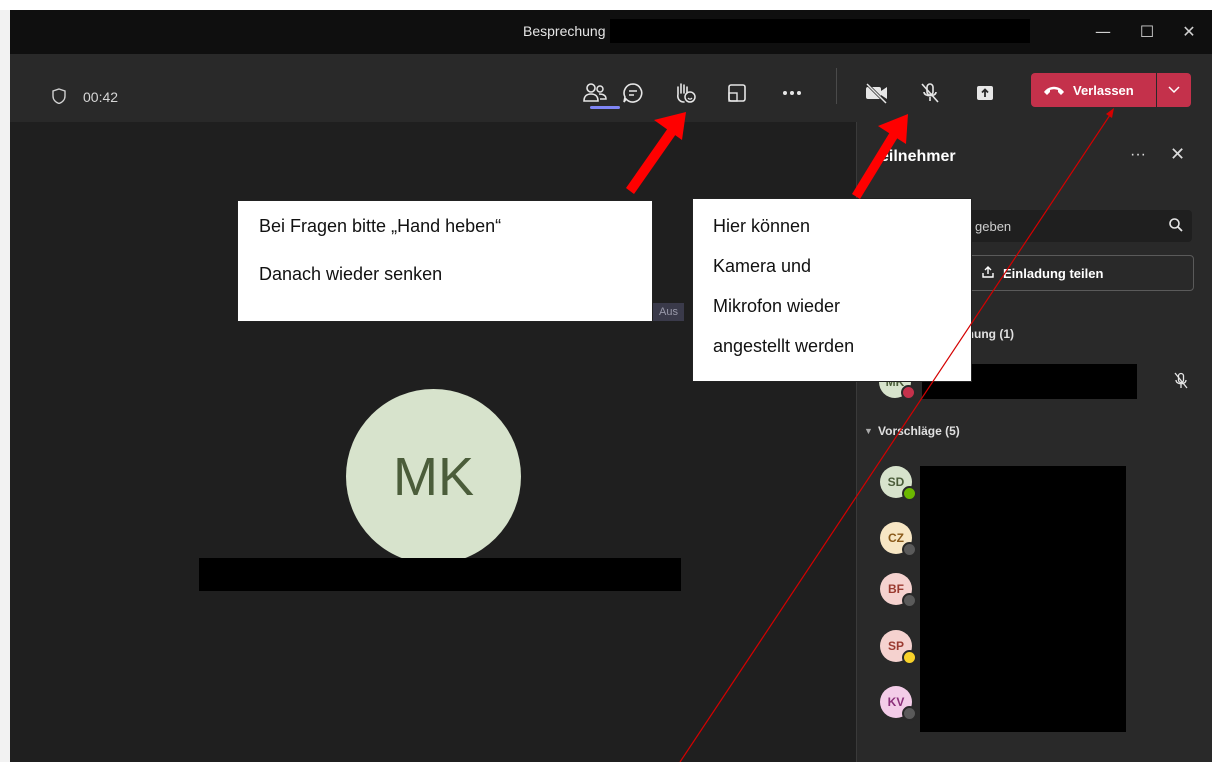 Image resolution: width=1212 pixels, height=762 pixels. Describe the element at coordinates (909, 657) in the screenshot. I see `away-status-icon` at that location.